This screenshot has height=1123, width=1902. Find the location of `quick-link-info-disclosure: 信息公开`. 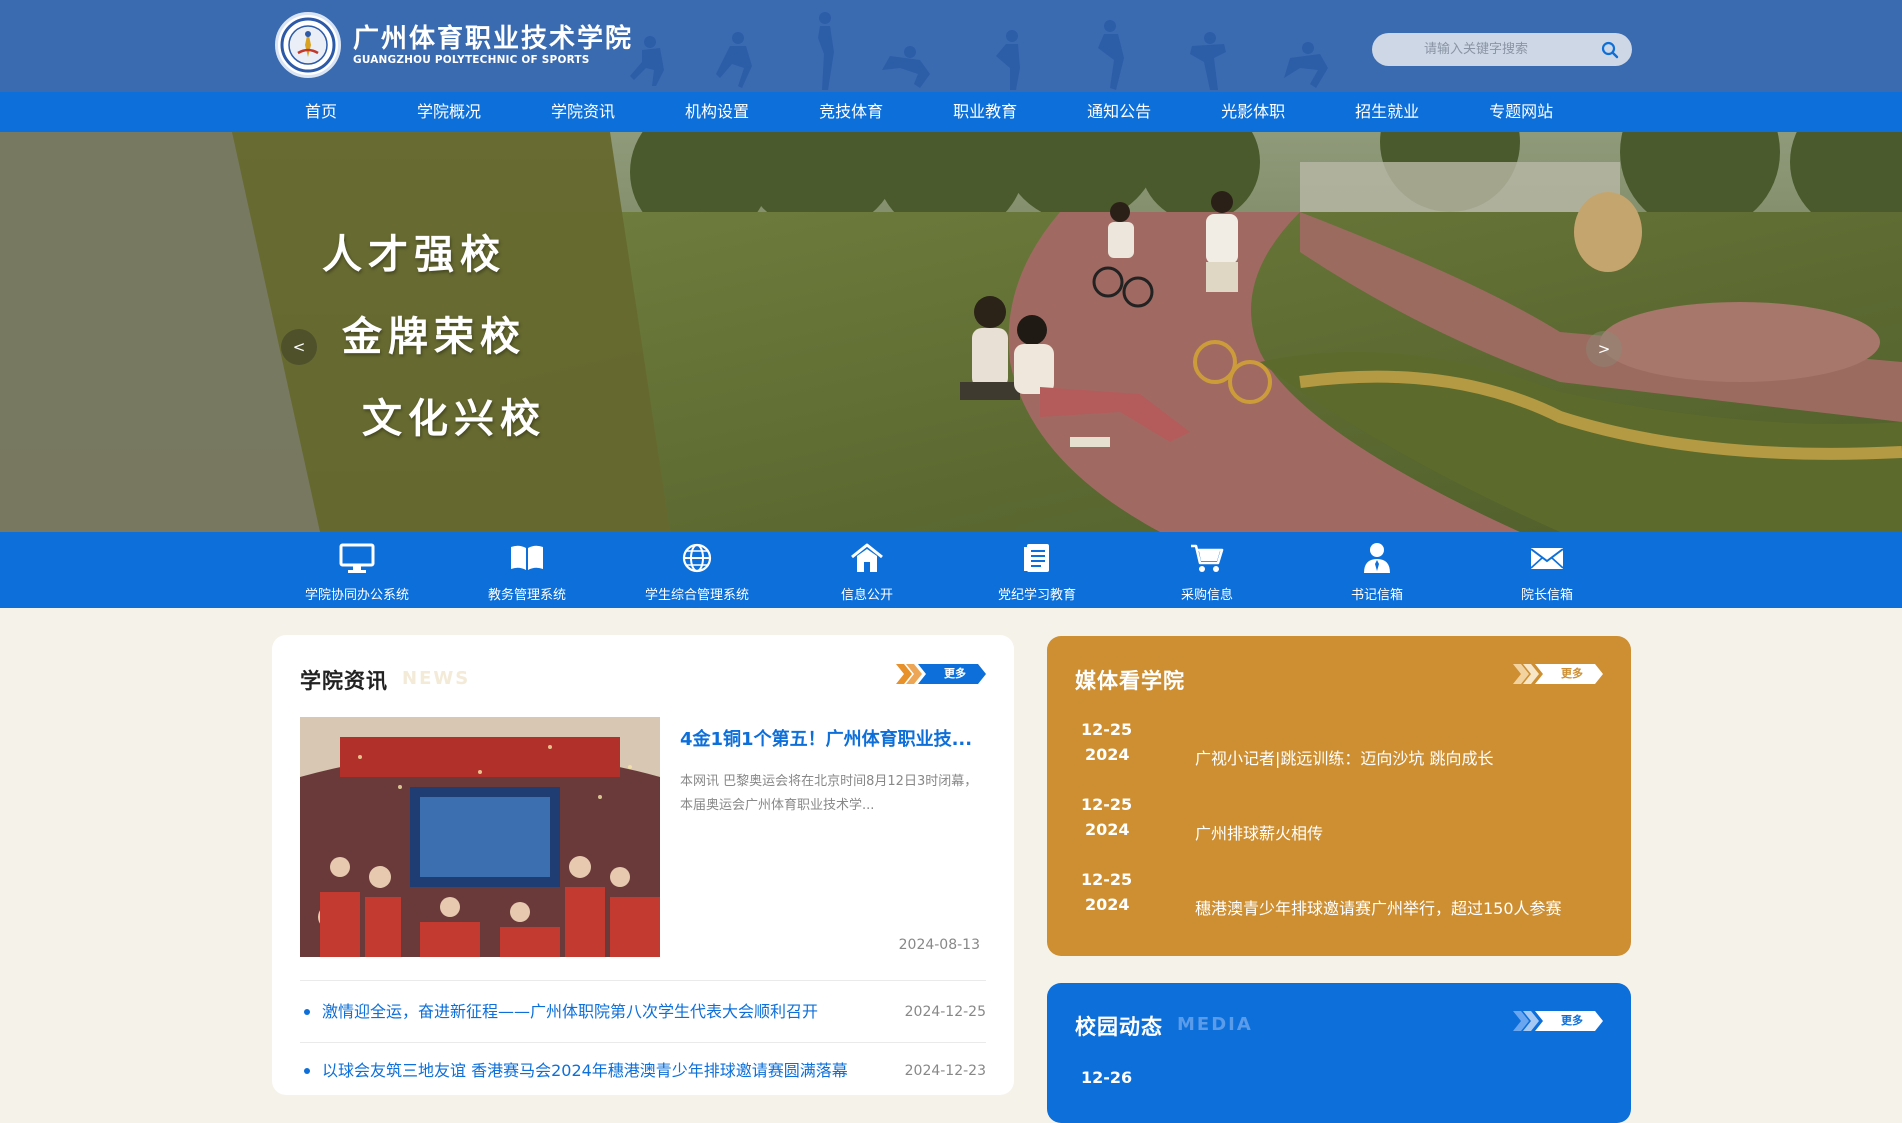

quick-link-info-disclosure: 信息公开 is located at coordinates (867, 570).